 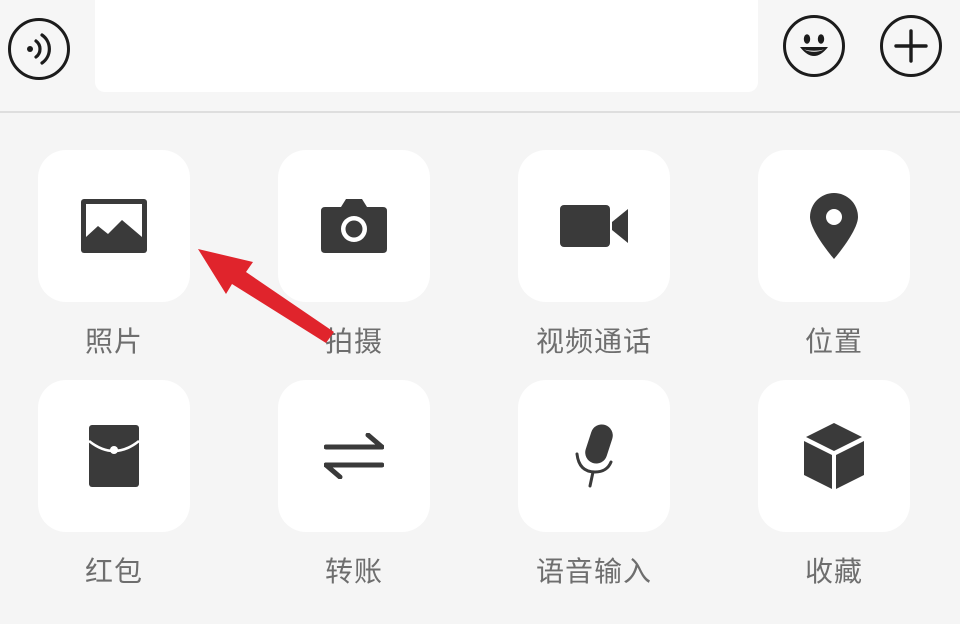 I want to click on favorites-button, so click(x=834, y=456).